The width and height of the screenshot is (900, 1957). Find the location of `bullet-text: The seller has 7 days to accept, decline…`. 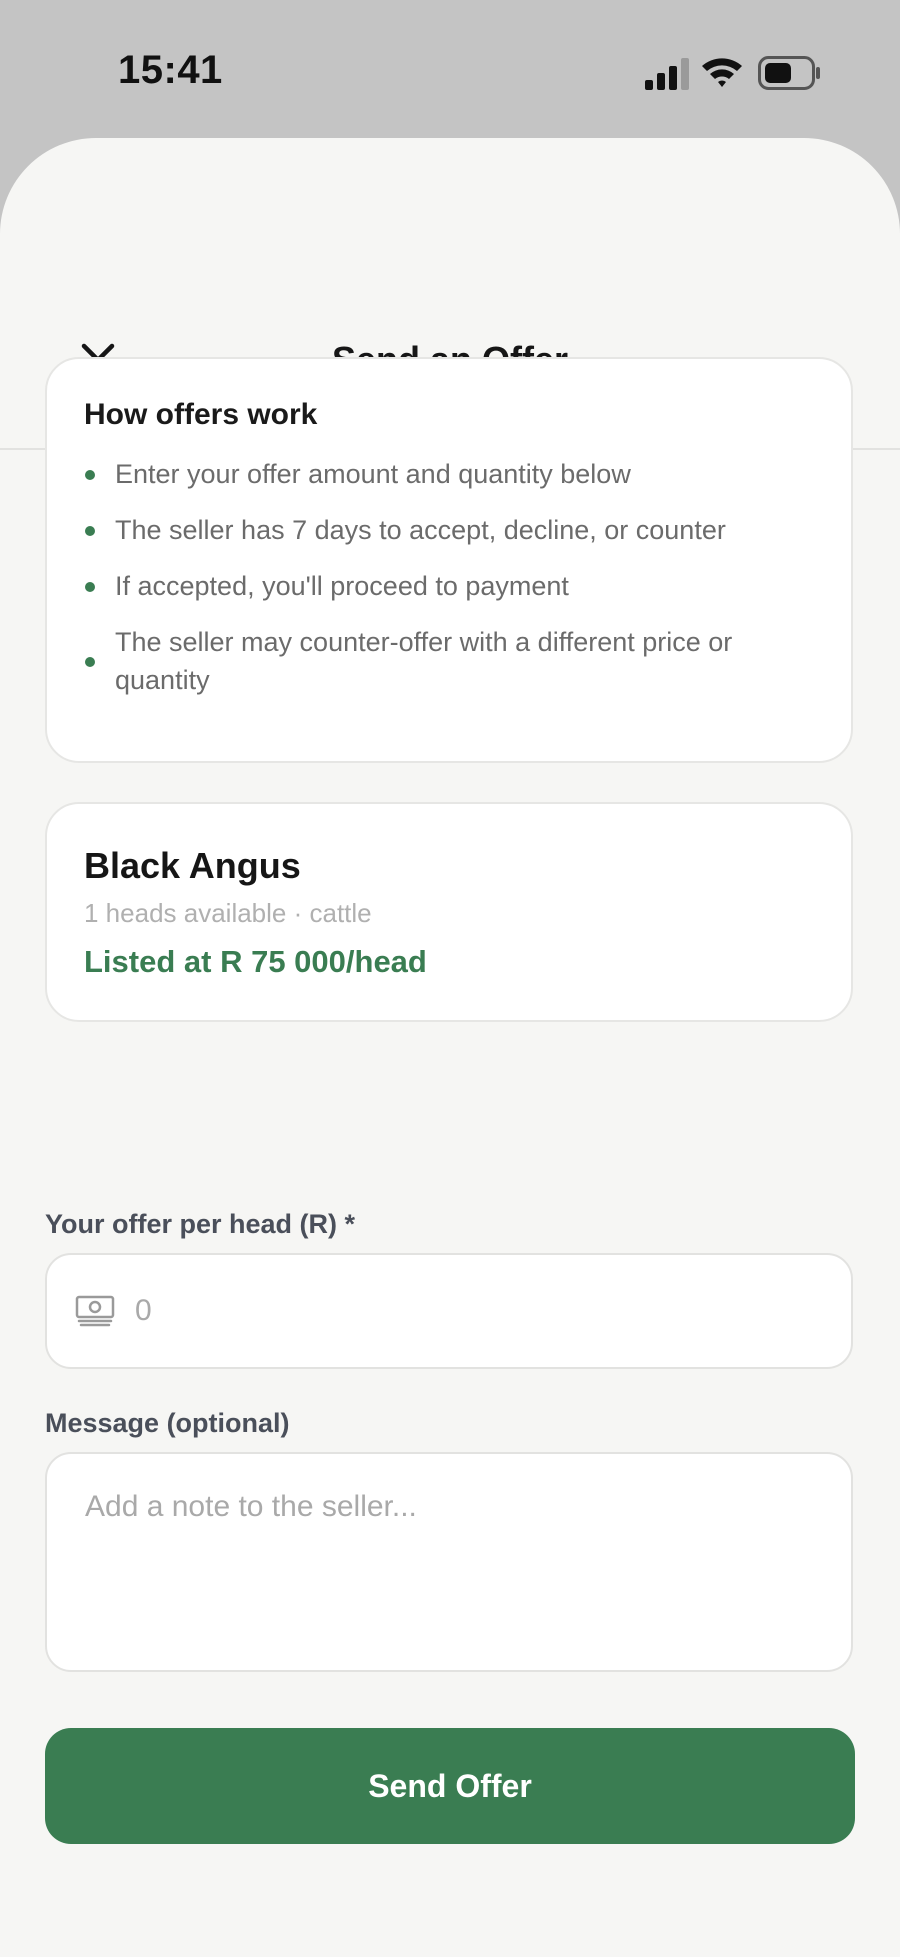

bullet-text: The seller has 7 days to accept, decline… is located at coordinates (420, 530).